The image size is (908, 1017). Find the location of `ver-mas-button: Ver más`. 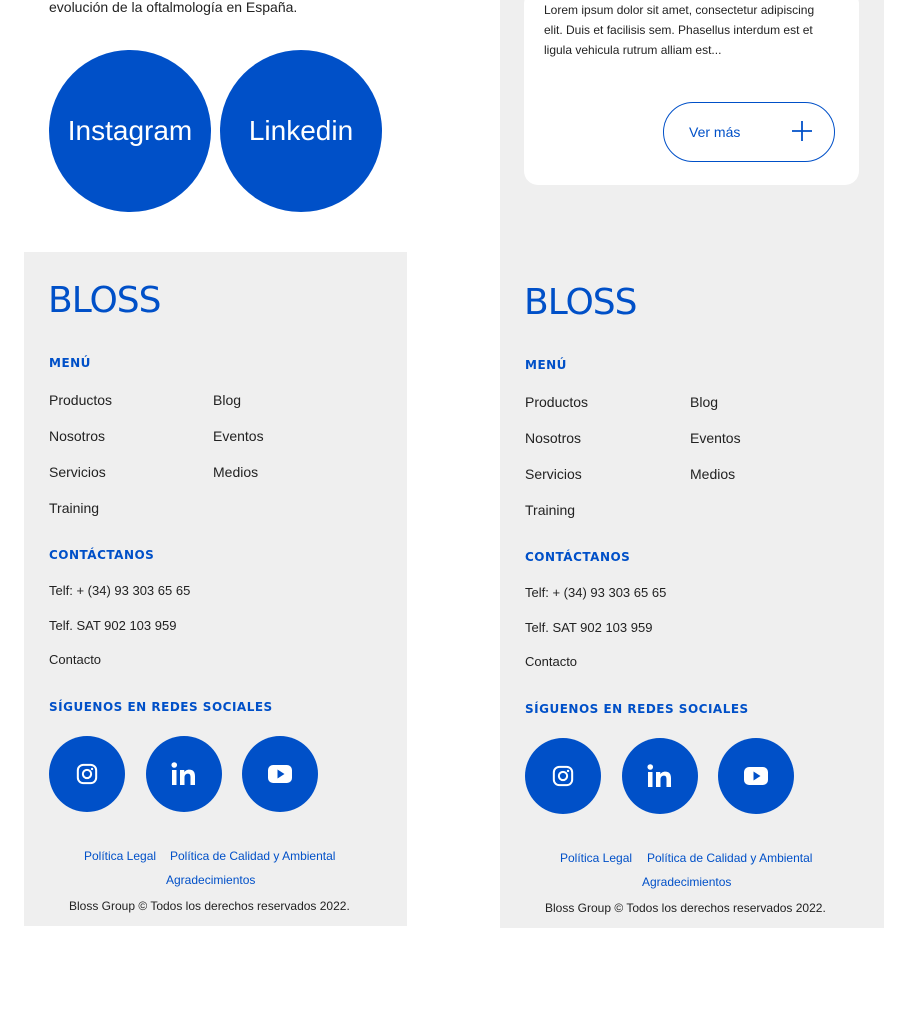

ver-mas-button: Ver más is located at coordinates (749, 132).